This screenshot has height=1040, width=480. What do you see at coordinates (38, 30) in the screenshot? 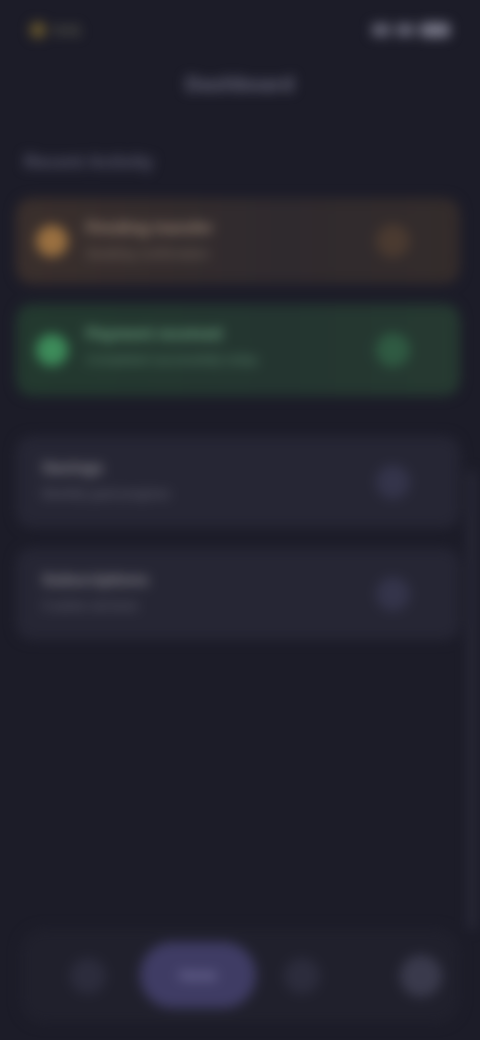
I see `recording-indicator-icon` at bounding box center [38, 30].